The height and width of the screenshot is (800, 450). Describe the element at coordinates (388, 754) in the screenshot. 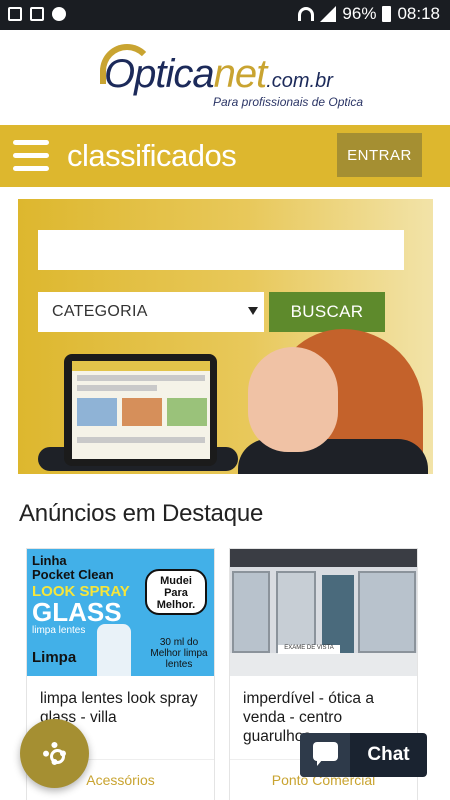

I see `chat-label: Chat` at that location.